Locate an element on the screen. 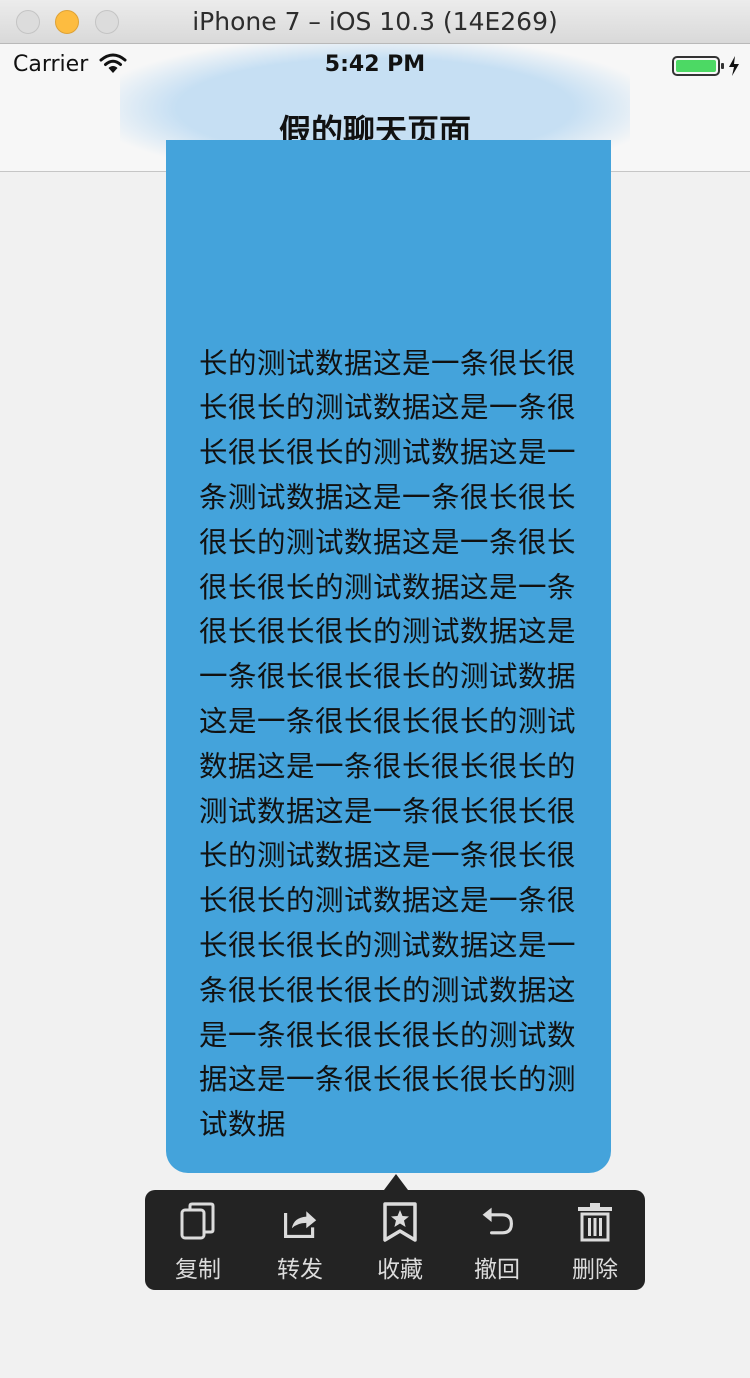  bookmark-icon is located at coordinates (400, 1222).